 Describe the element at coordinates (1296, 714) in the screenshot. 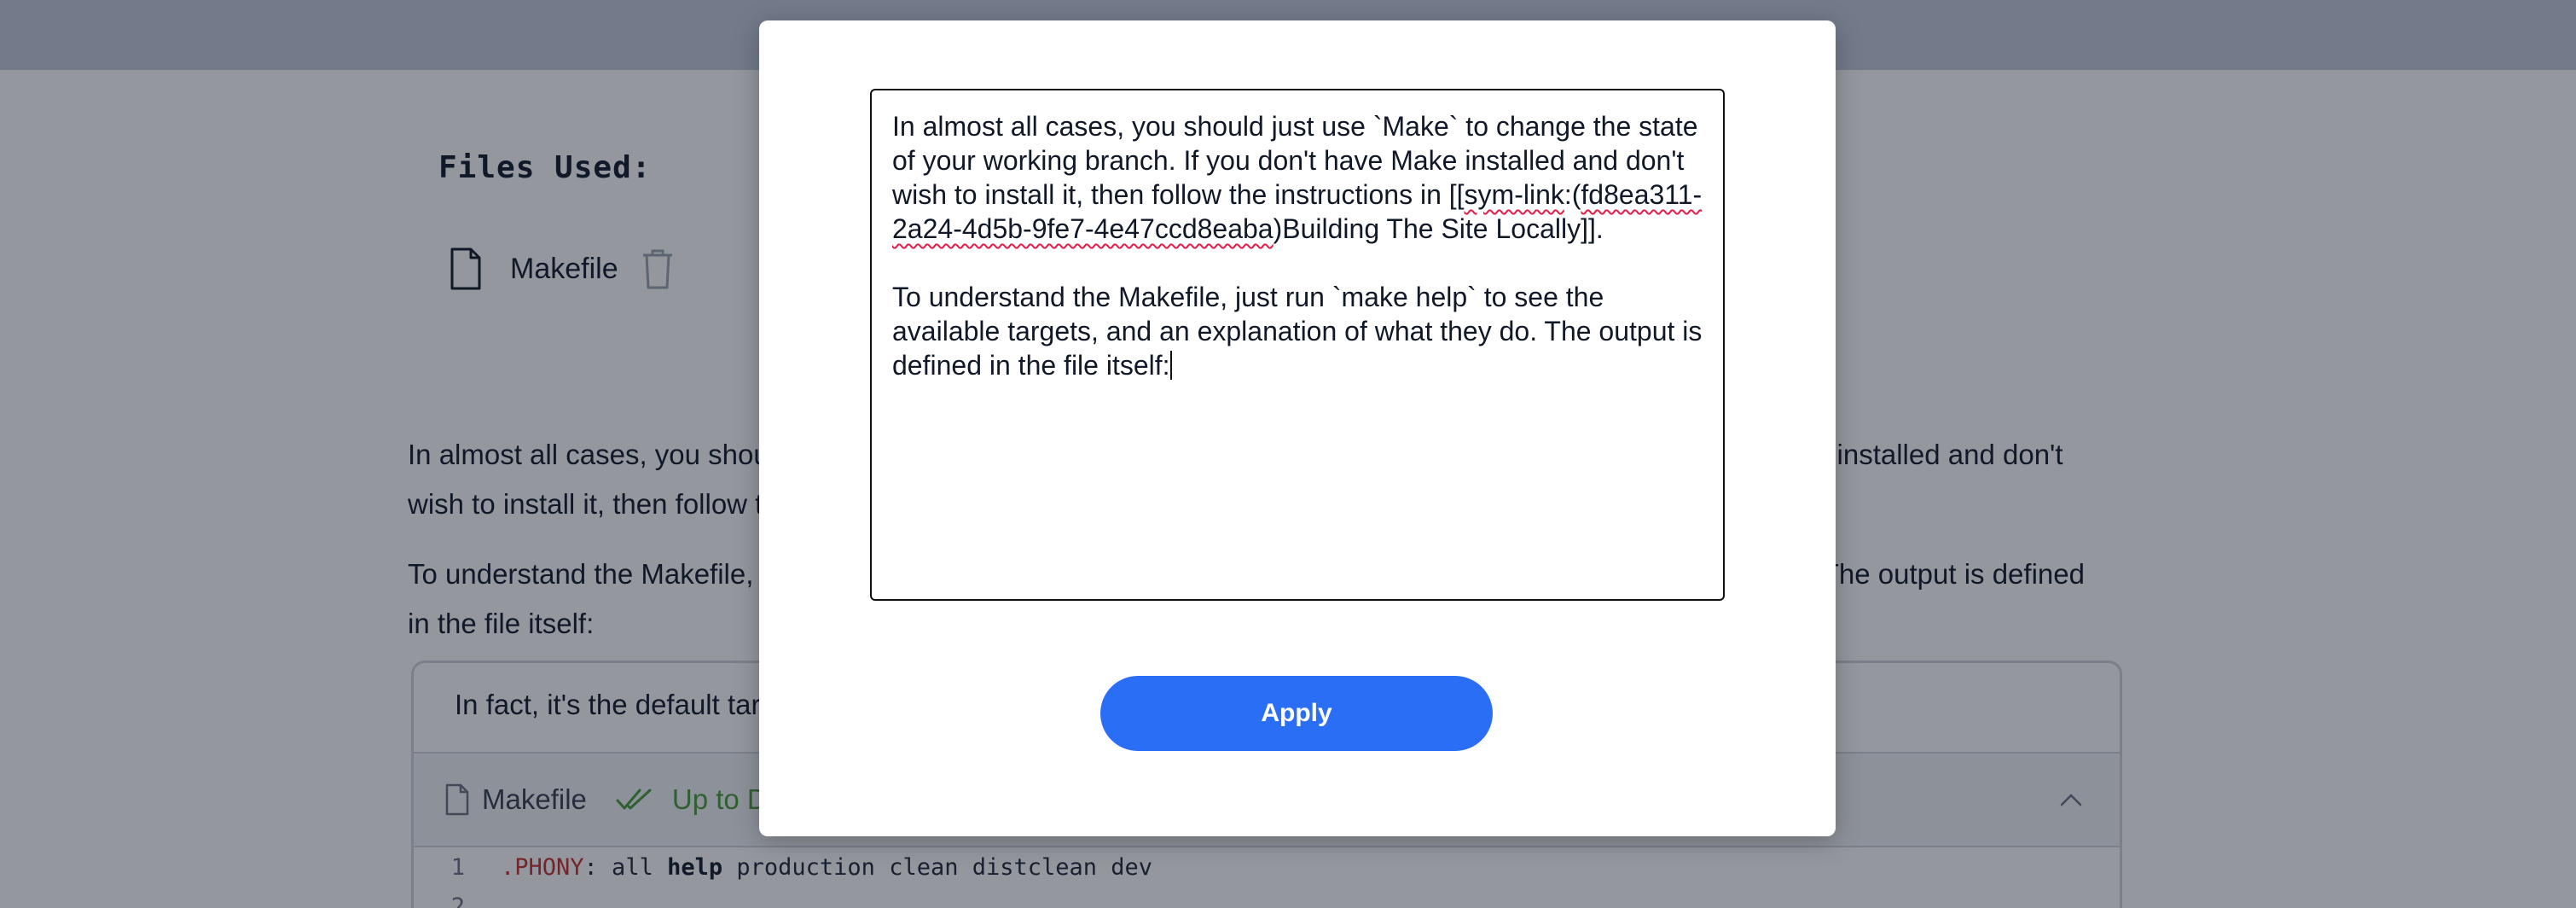

I see `apply-button: Apply` at that location.